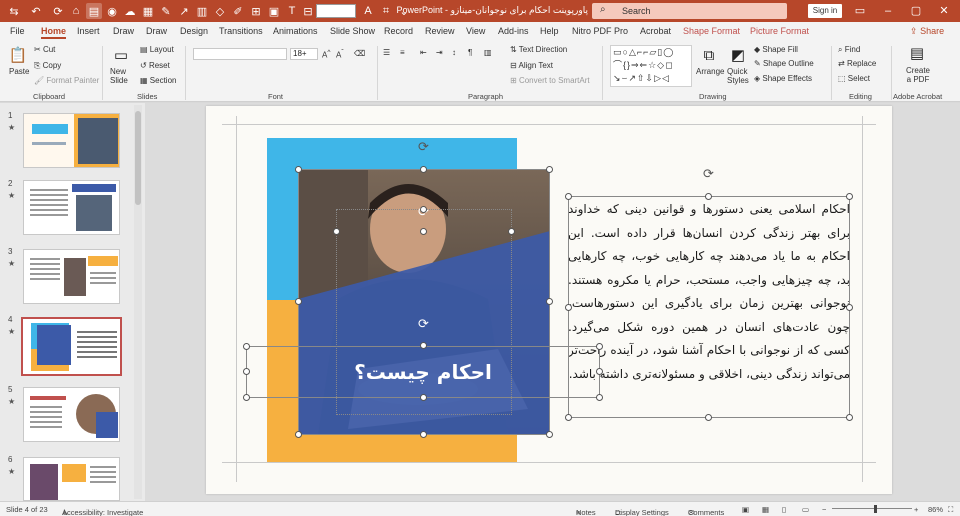  What do you see at coordinates (138, 302) in the screenshot?
I see `thumbnail-scrollbar` at bounding box center [138, 302].